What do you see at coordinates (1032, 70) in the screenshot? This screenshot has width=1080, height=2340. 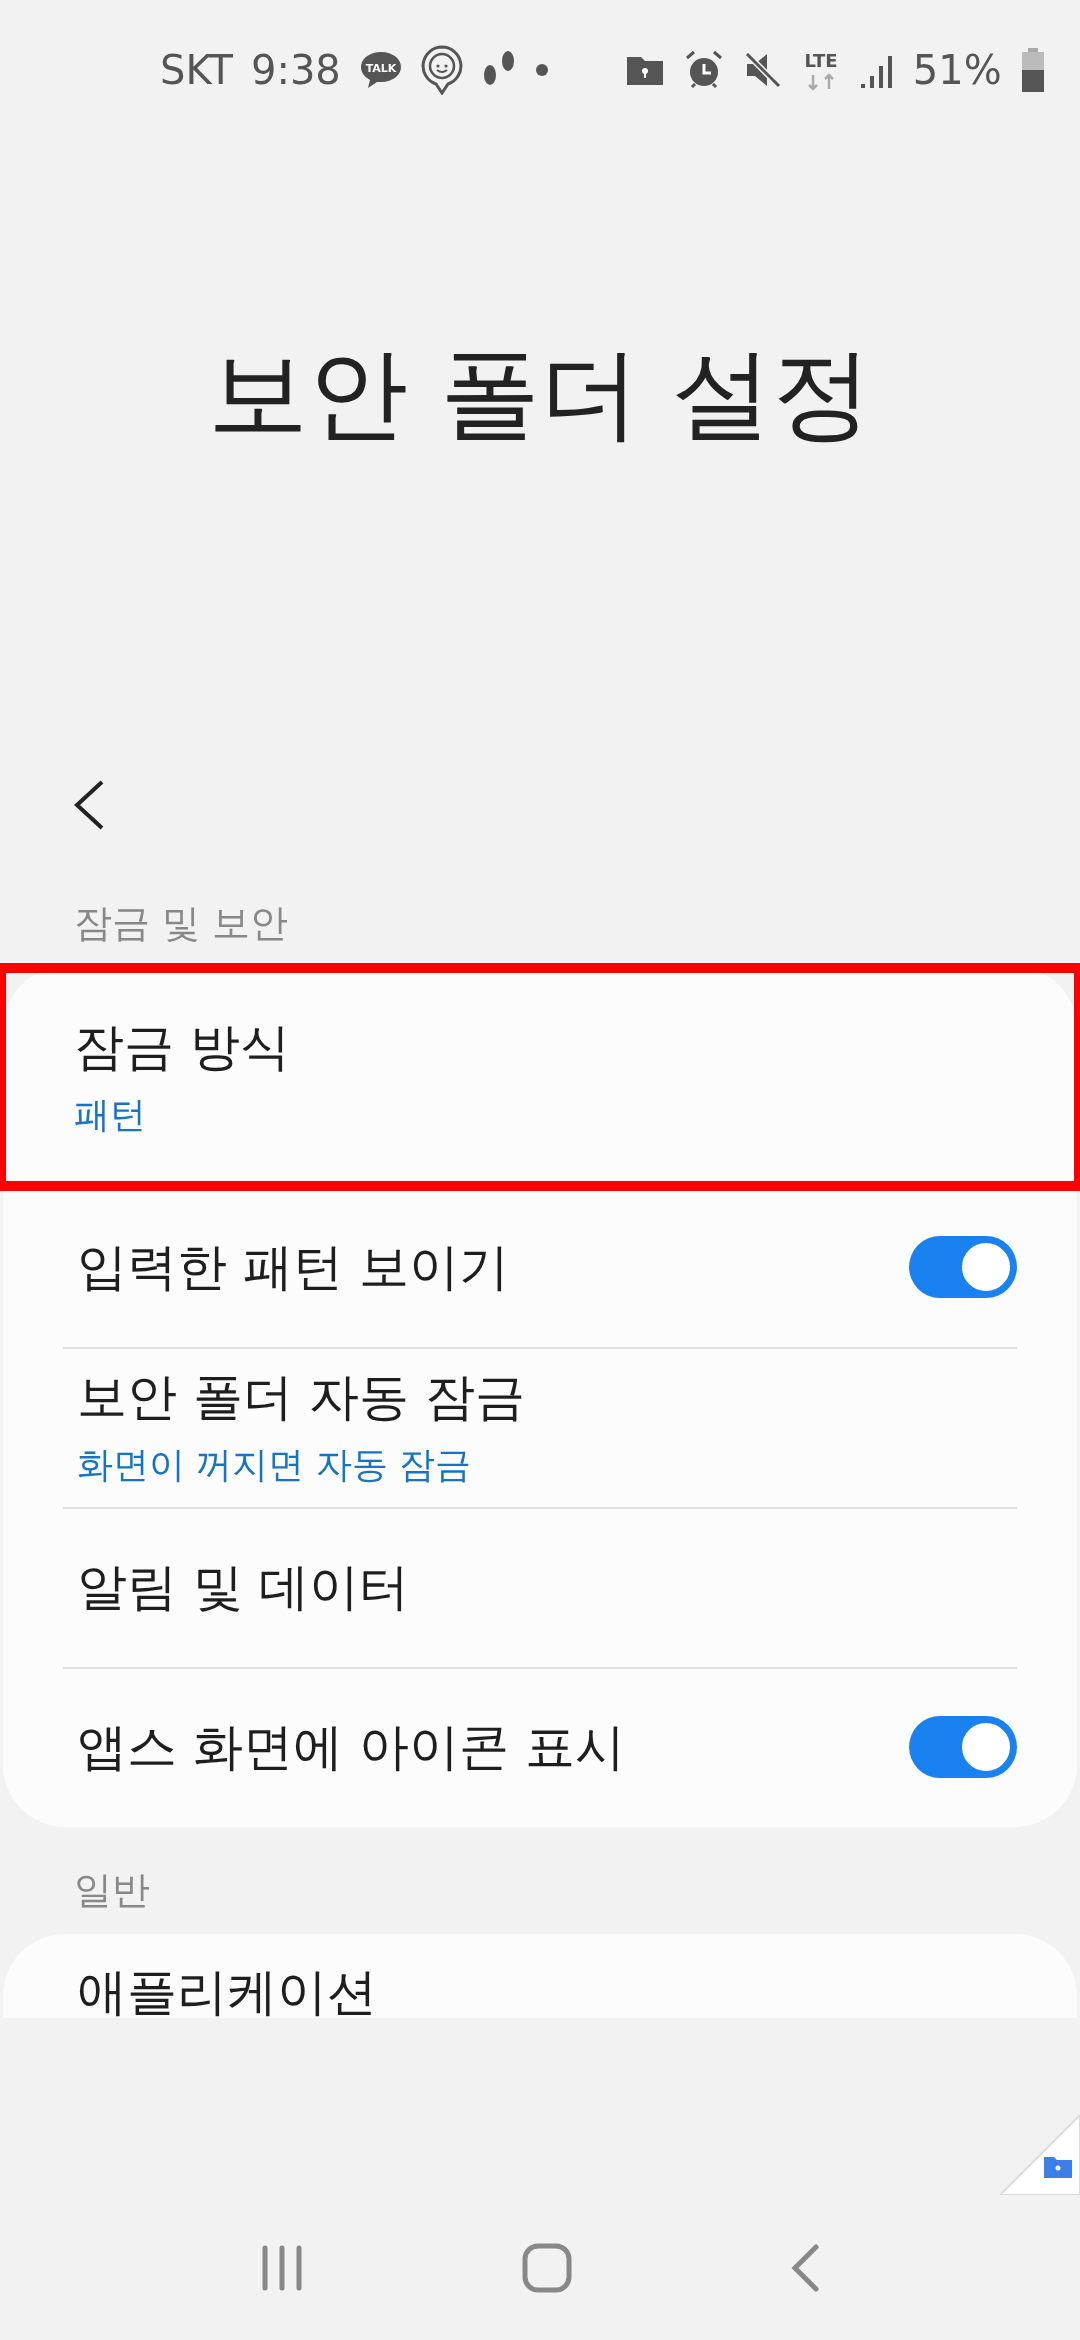 I see `battery-icon` at bounding box center [1032, 70].